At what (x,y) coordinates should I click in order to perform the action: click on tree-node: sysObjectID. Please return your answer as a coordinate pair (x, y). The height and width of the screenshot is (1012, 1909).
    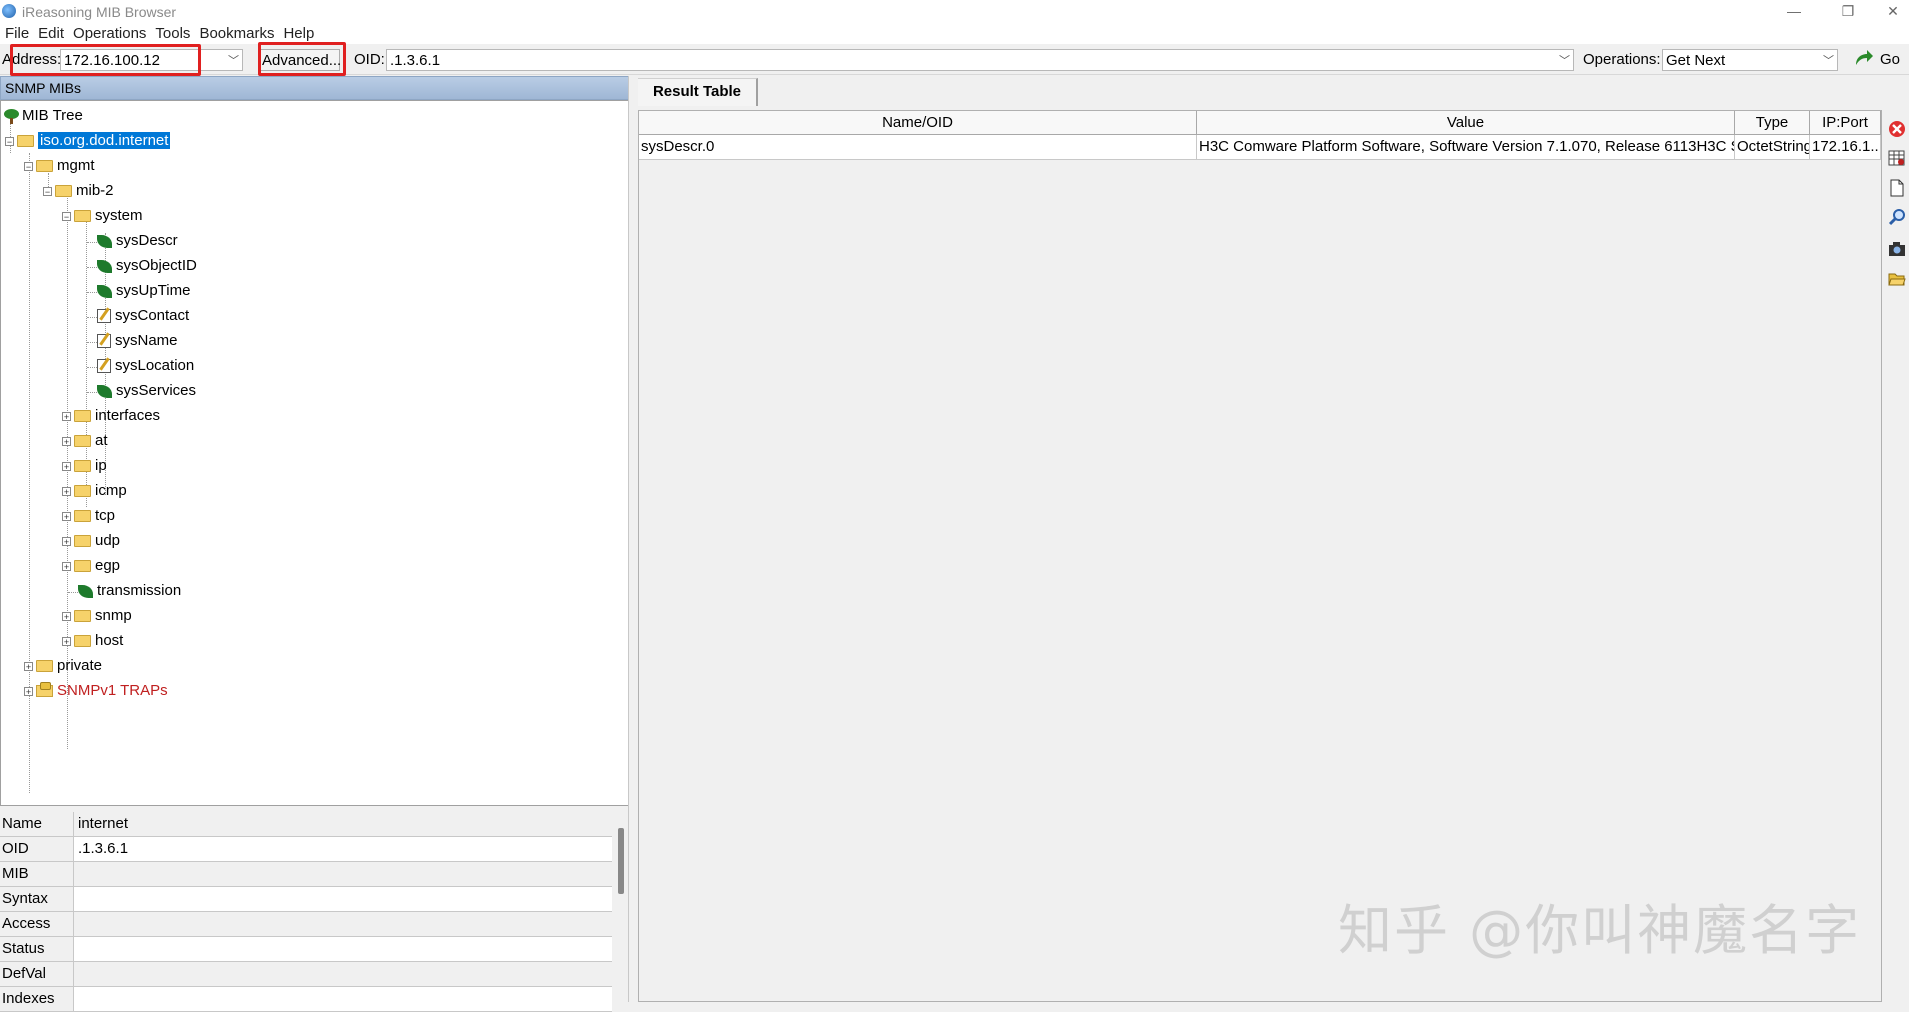
    Looking at the image, I should click on (147, 266).